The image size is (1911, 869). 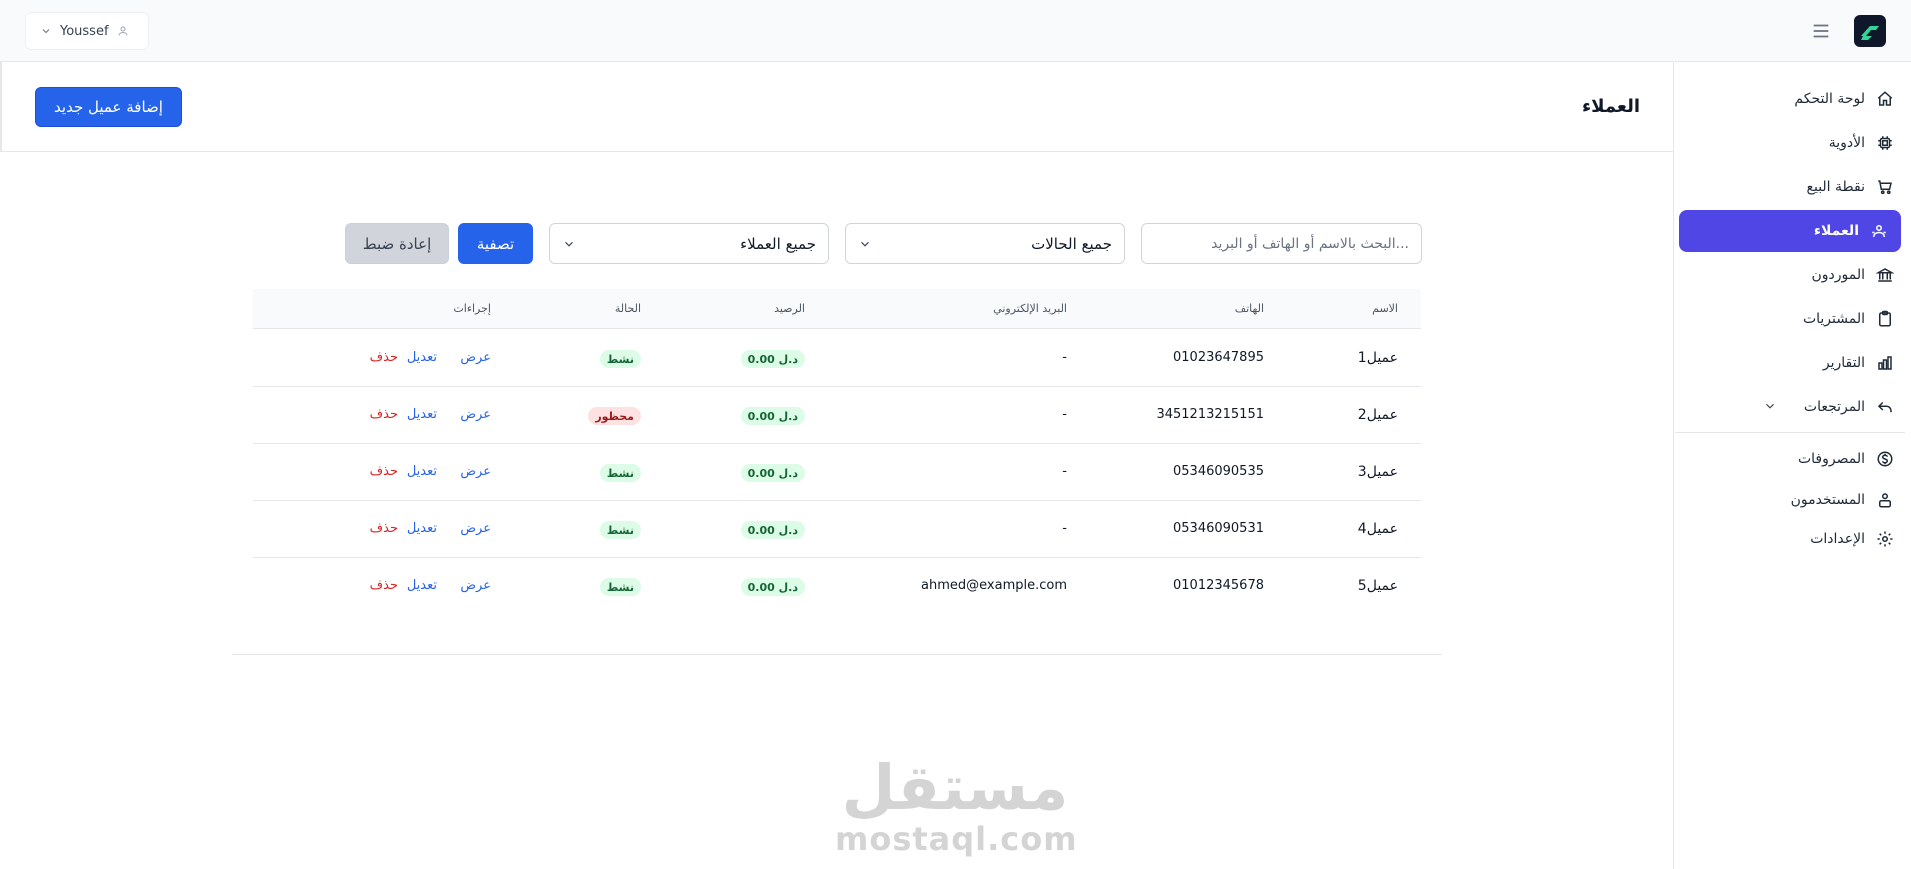 I want to click on customer-name: عميل1, so click(x=1377, y=358).